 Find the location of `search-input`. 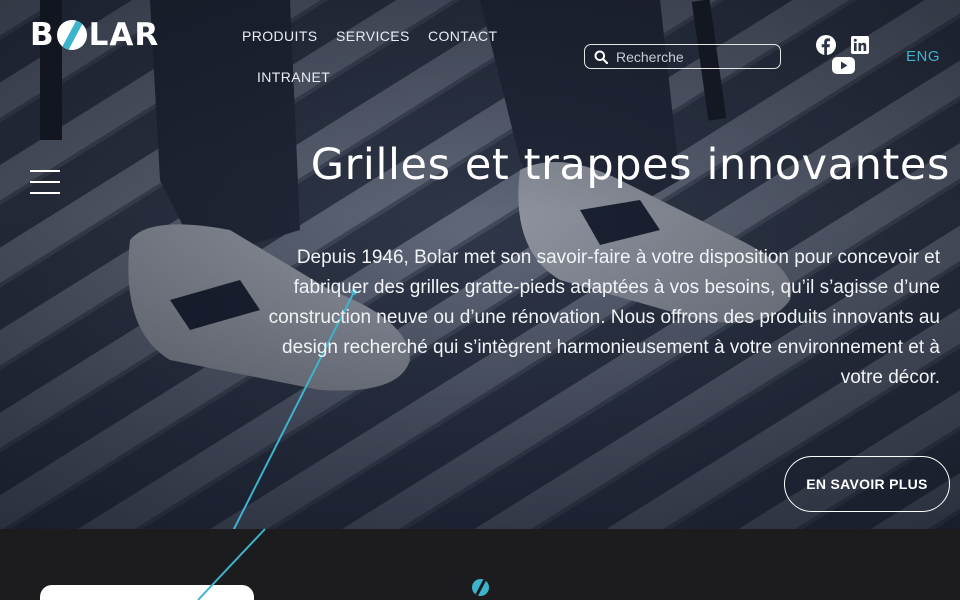

search-input is located at coordinates (691, 56).